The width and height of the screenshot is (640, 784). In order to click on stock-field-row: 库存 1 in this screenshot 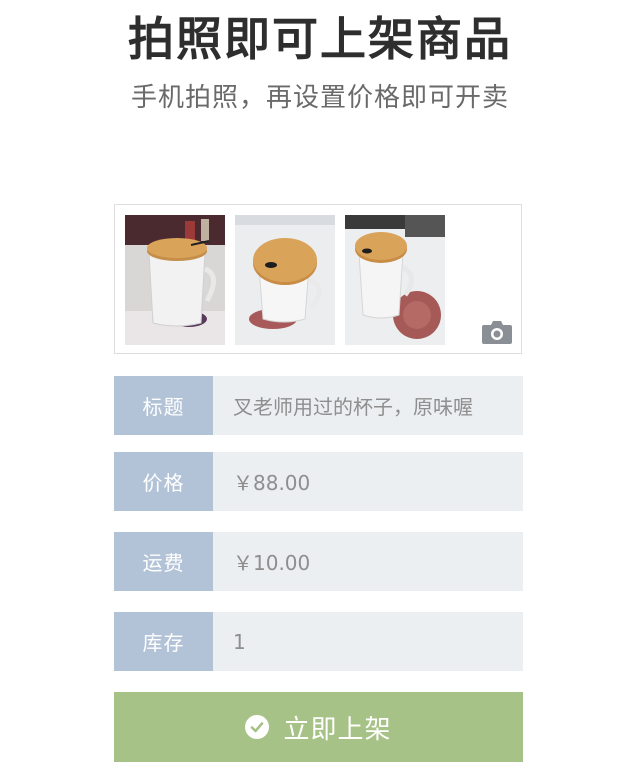, I will do `click(318, 641)`.